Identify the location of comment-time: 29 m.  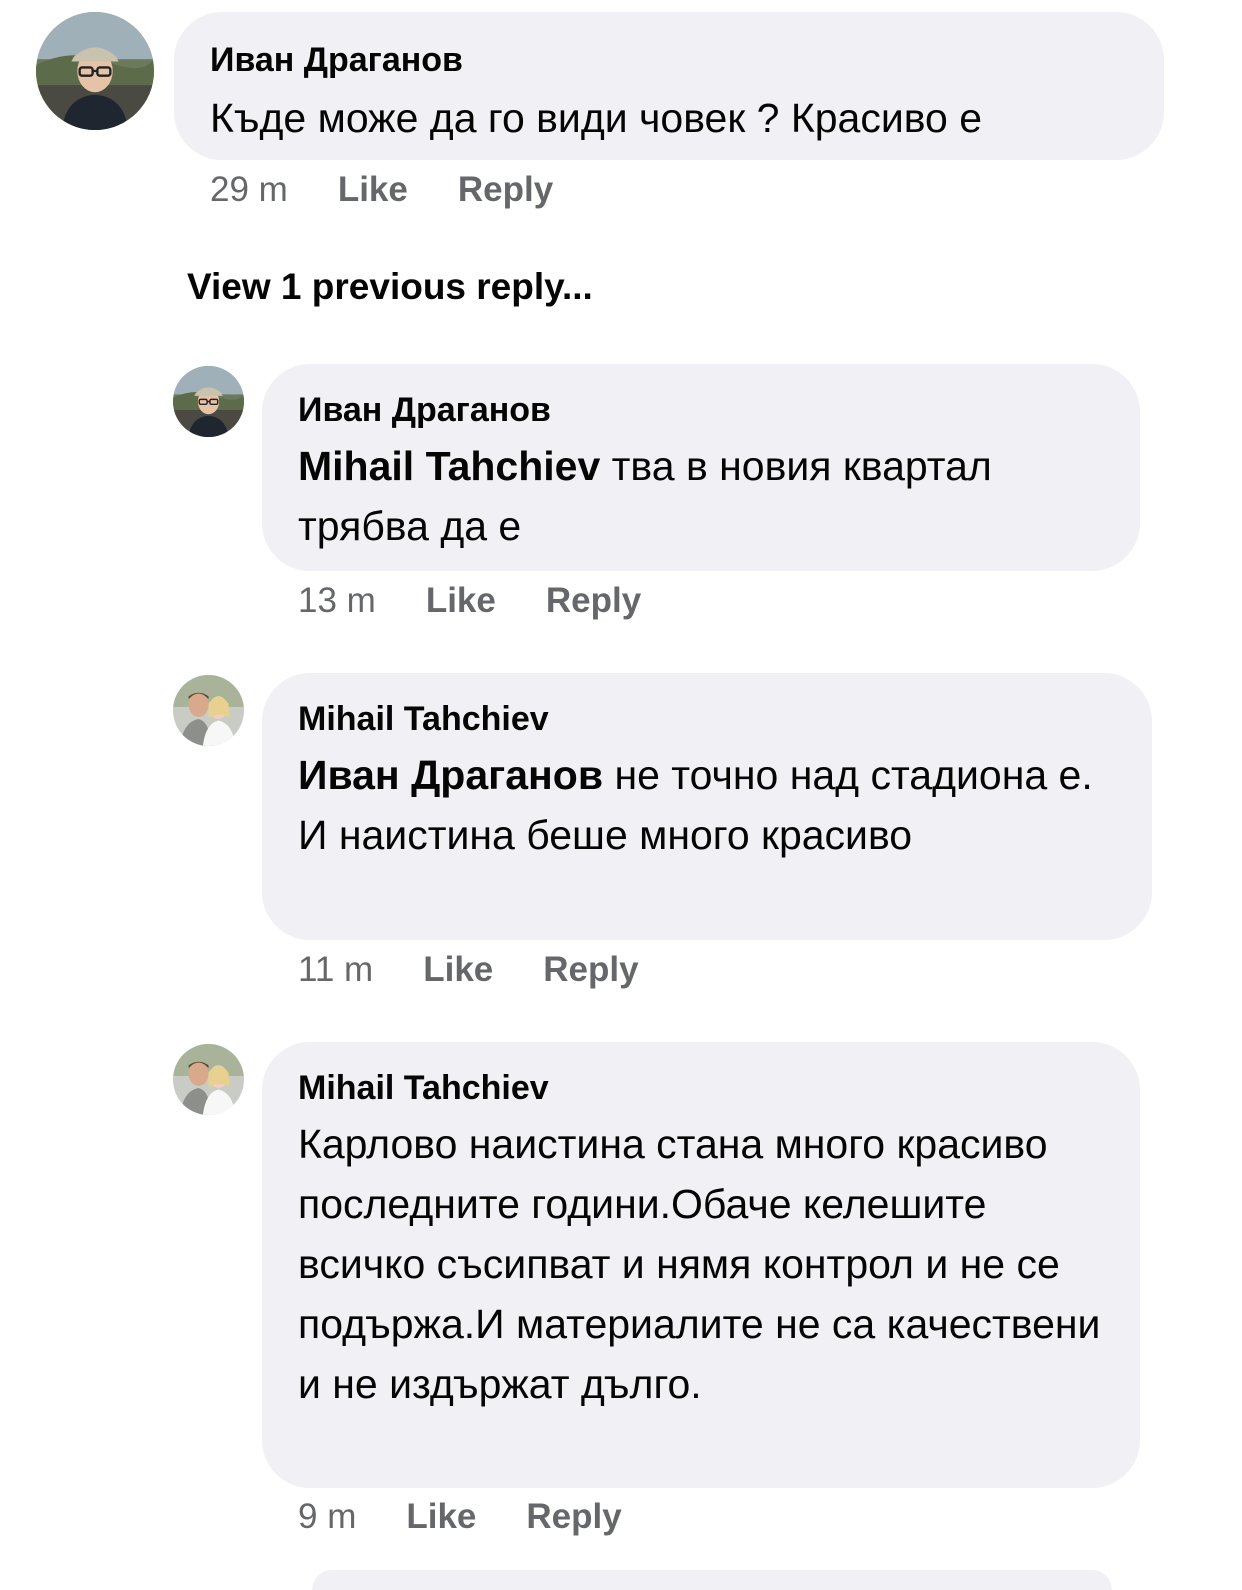
(249, 190).